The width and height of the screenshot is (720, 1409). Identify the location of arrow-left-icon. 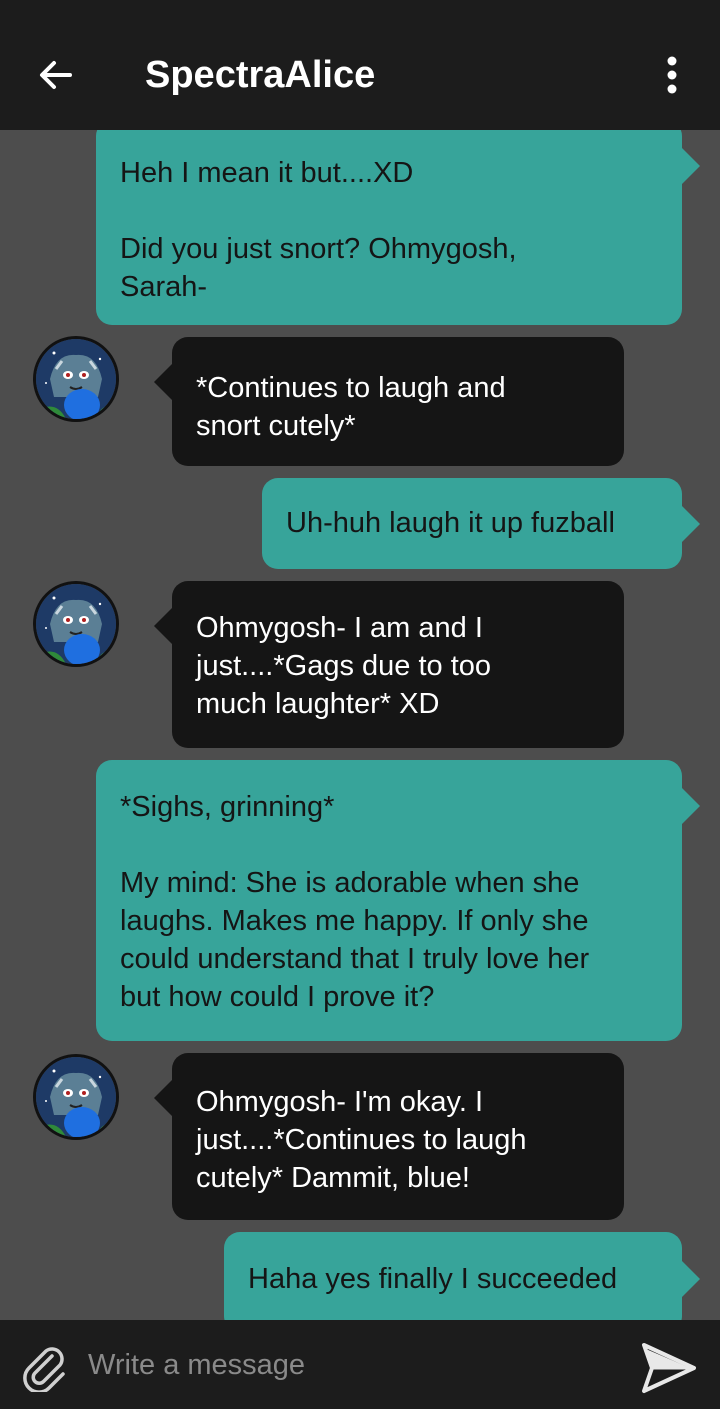
(56, 75).